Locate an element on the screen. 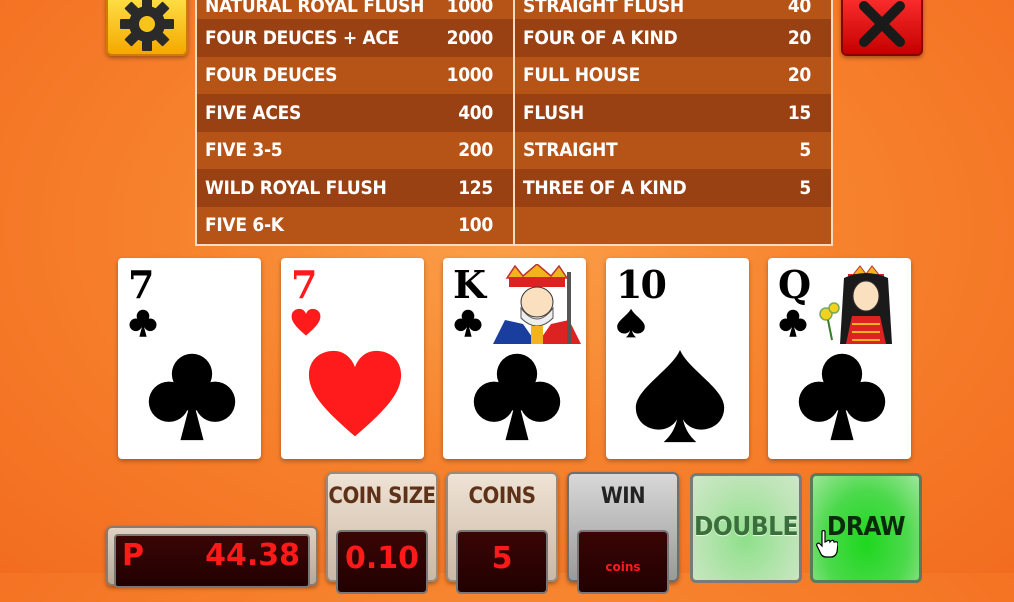 The width and height of the screenshot is (1014, 602). paytable-row: FOUR OF A KIND 20 is located at coordinates (673, 38).